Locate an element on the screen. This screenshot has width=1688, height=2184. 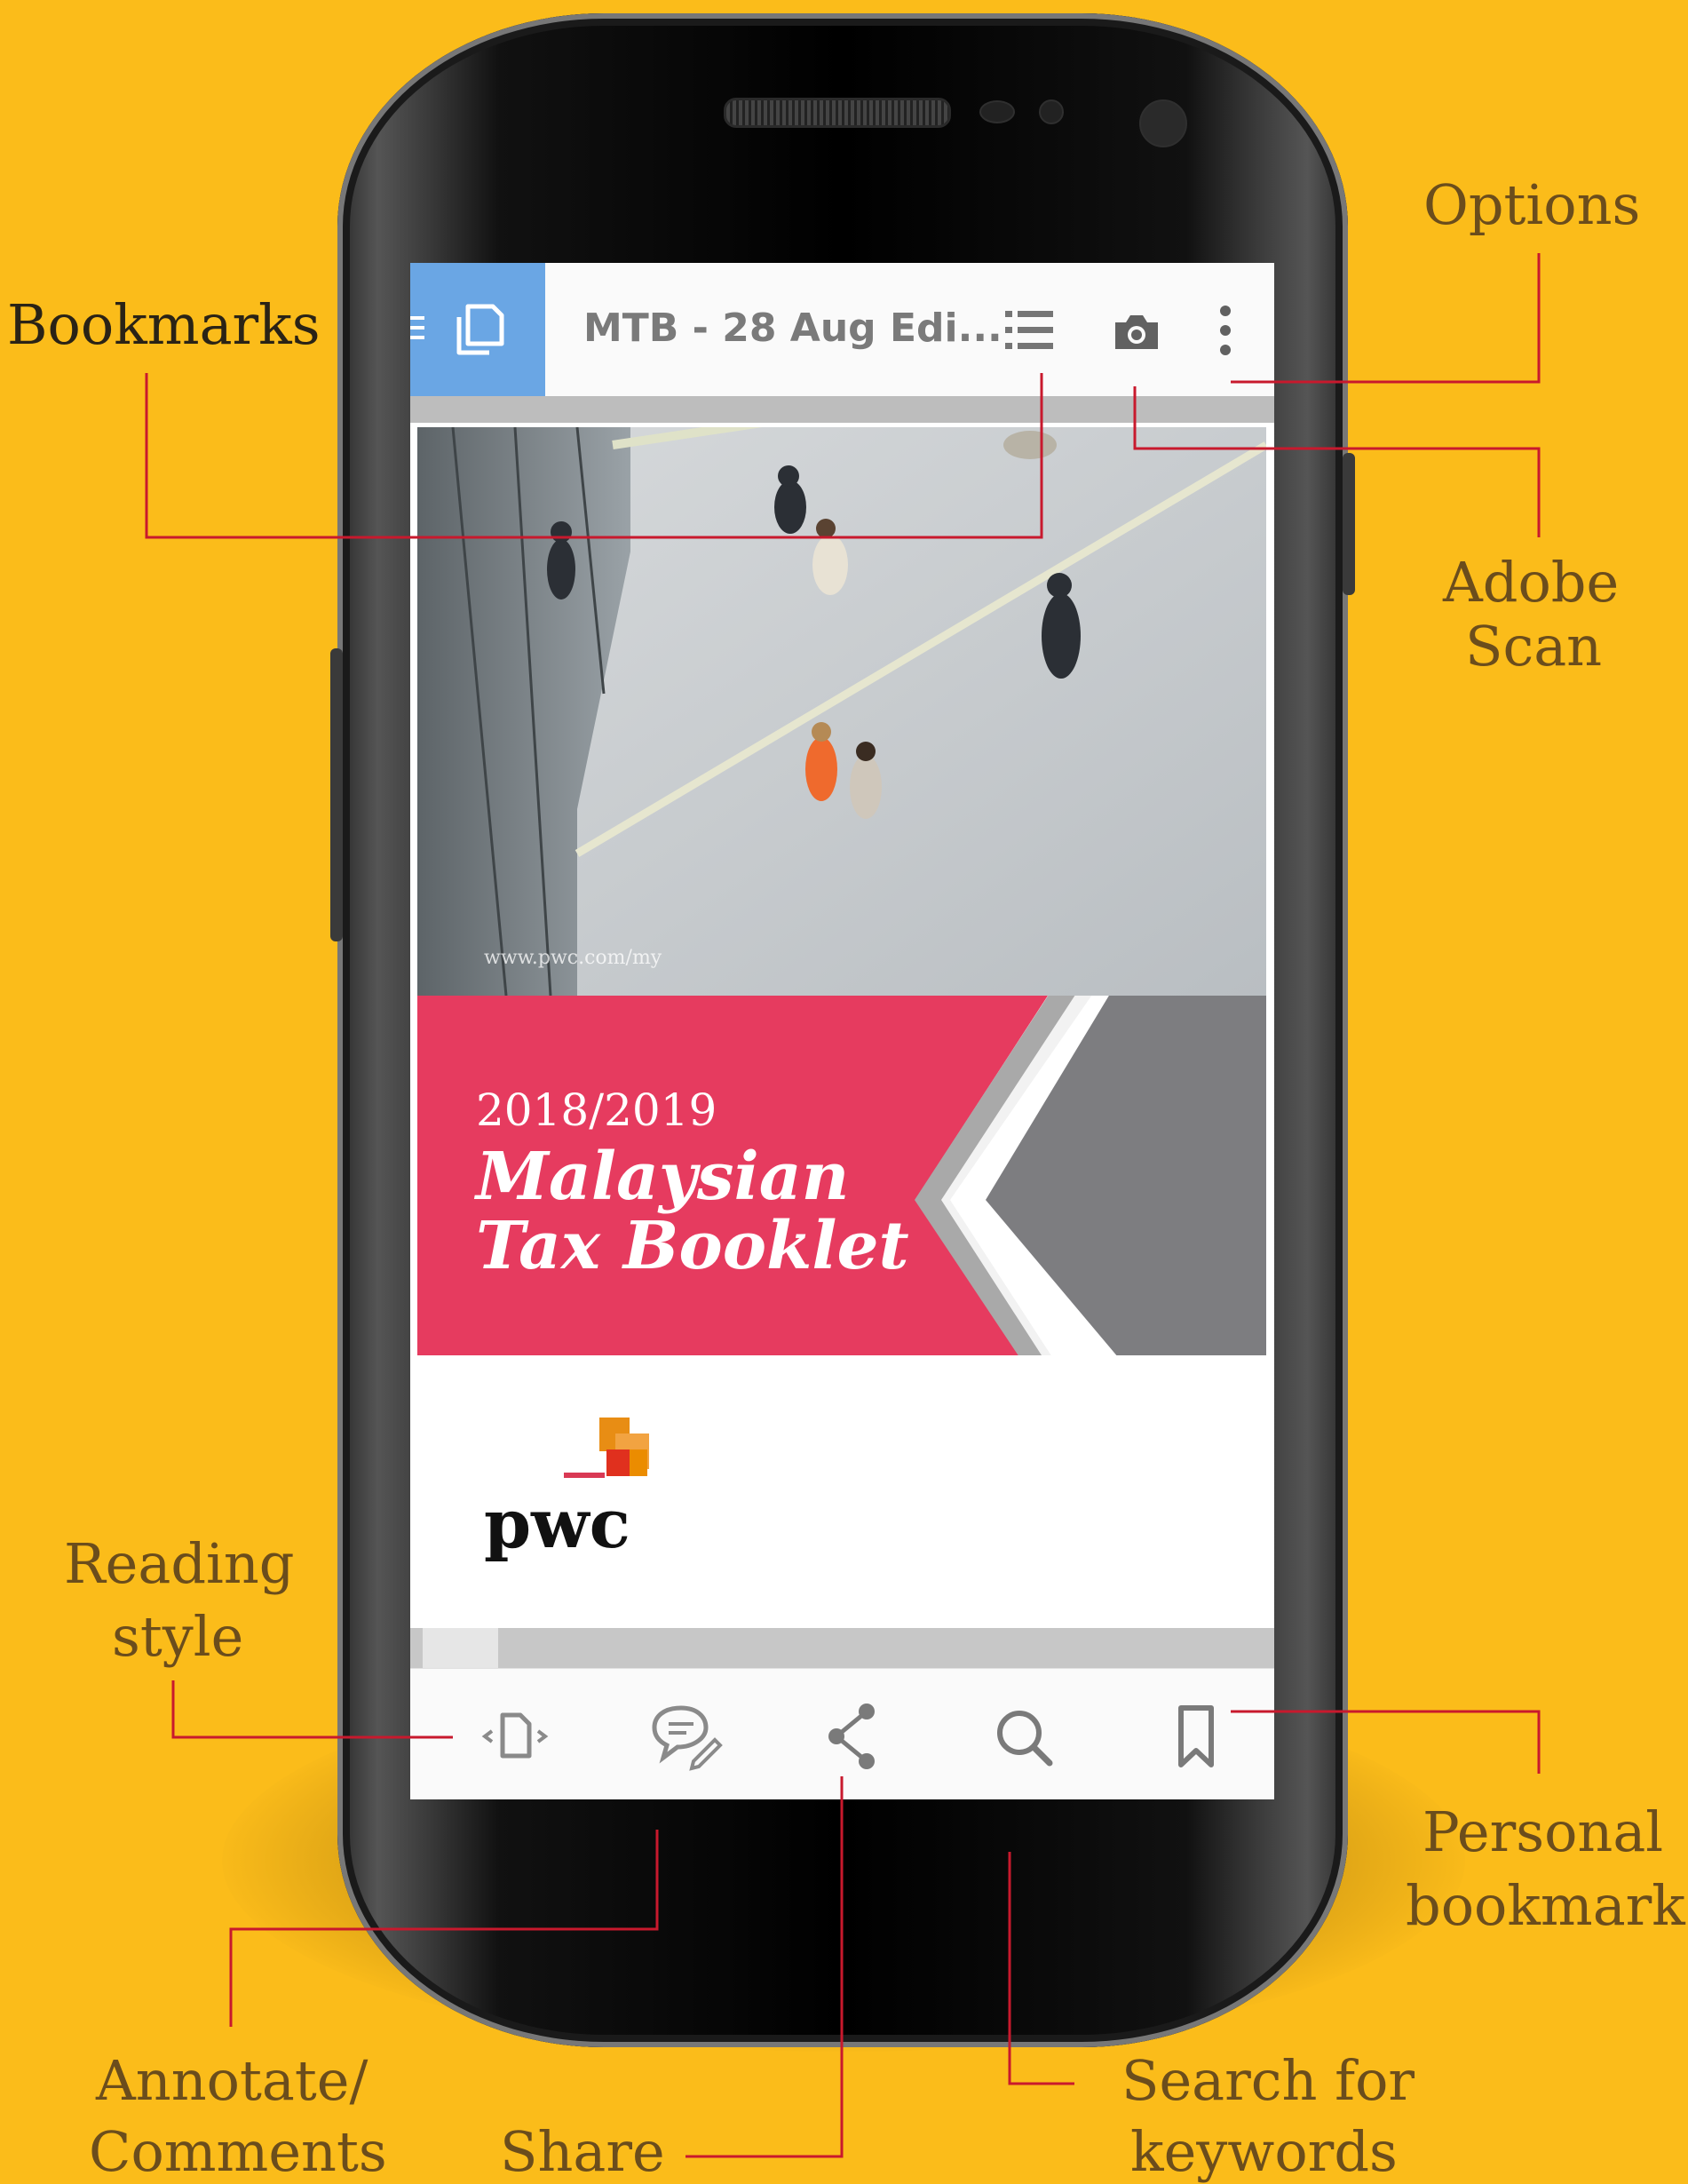
callout-annotate-line1: Annotate/ is located at coordinates (233, 2080).